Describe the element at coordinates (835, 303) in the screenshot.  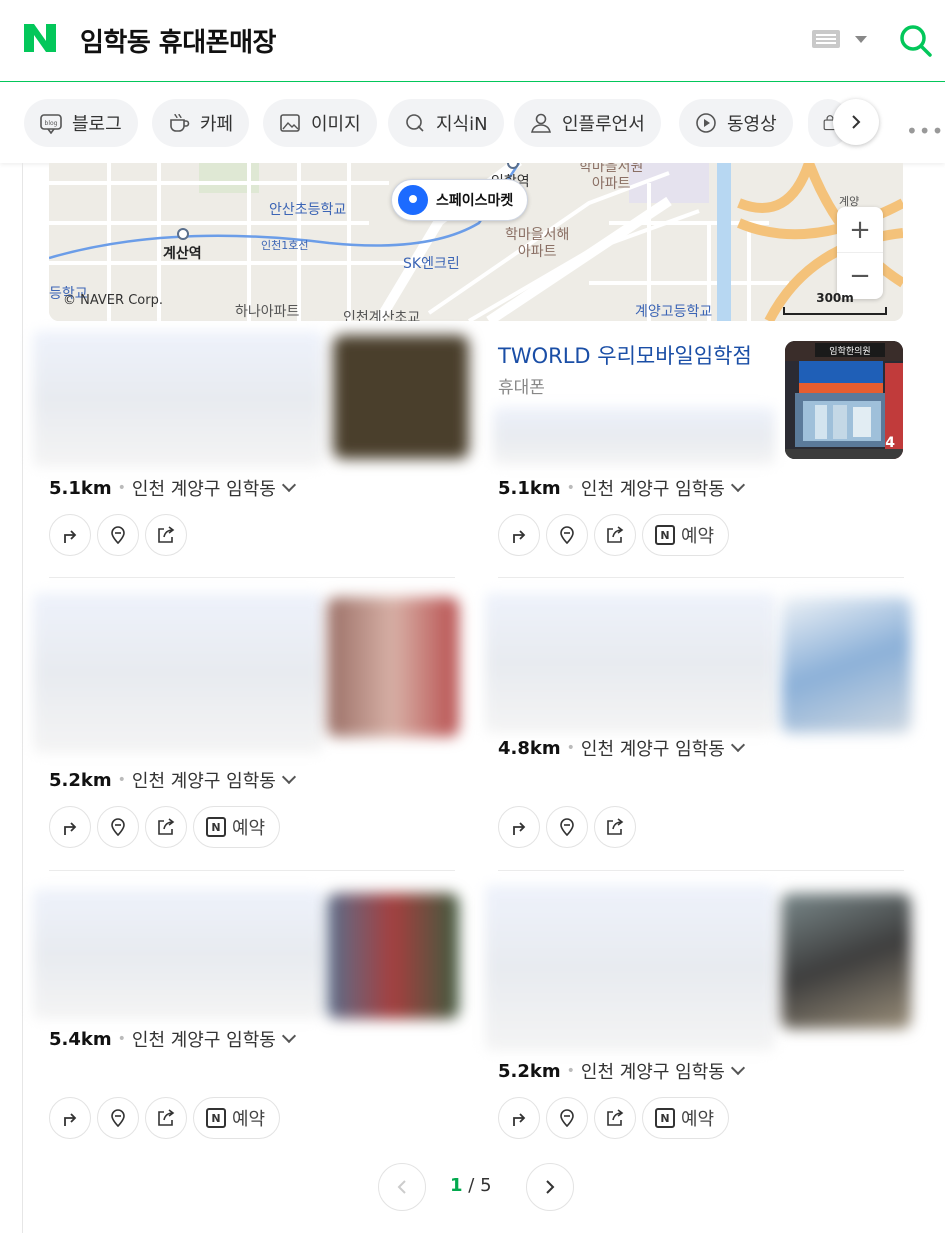
I see `map-scale: 300m` at that location.